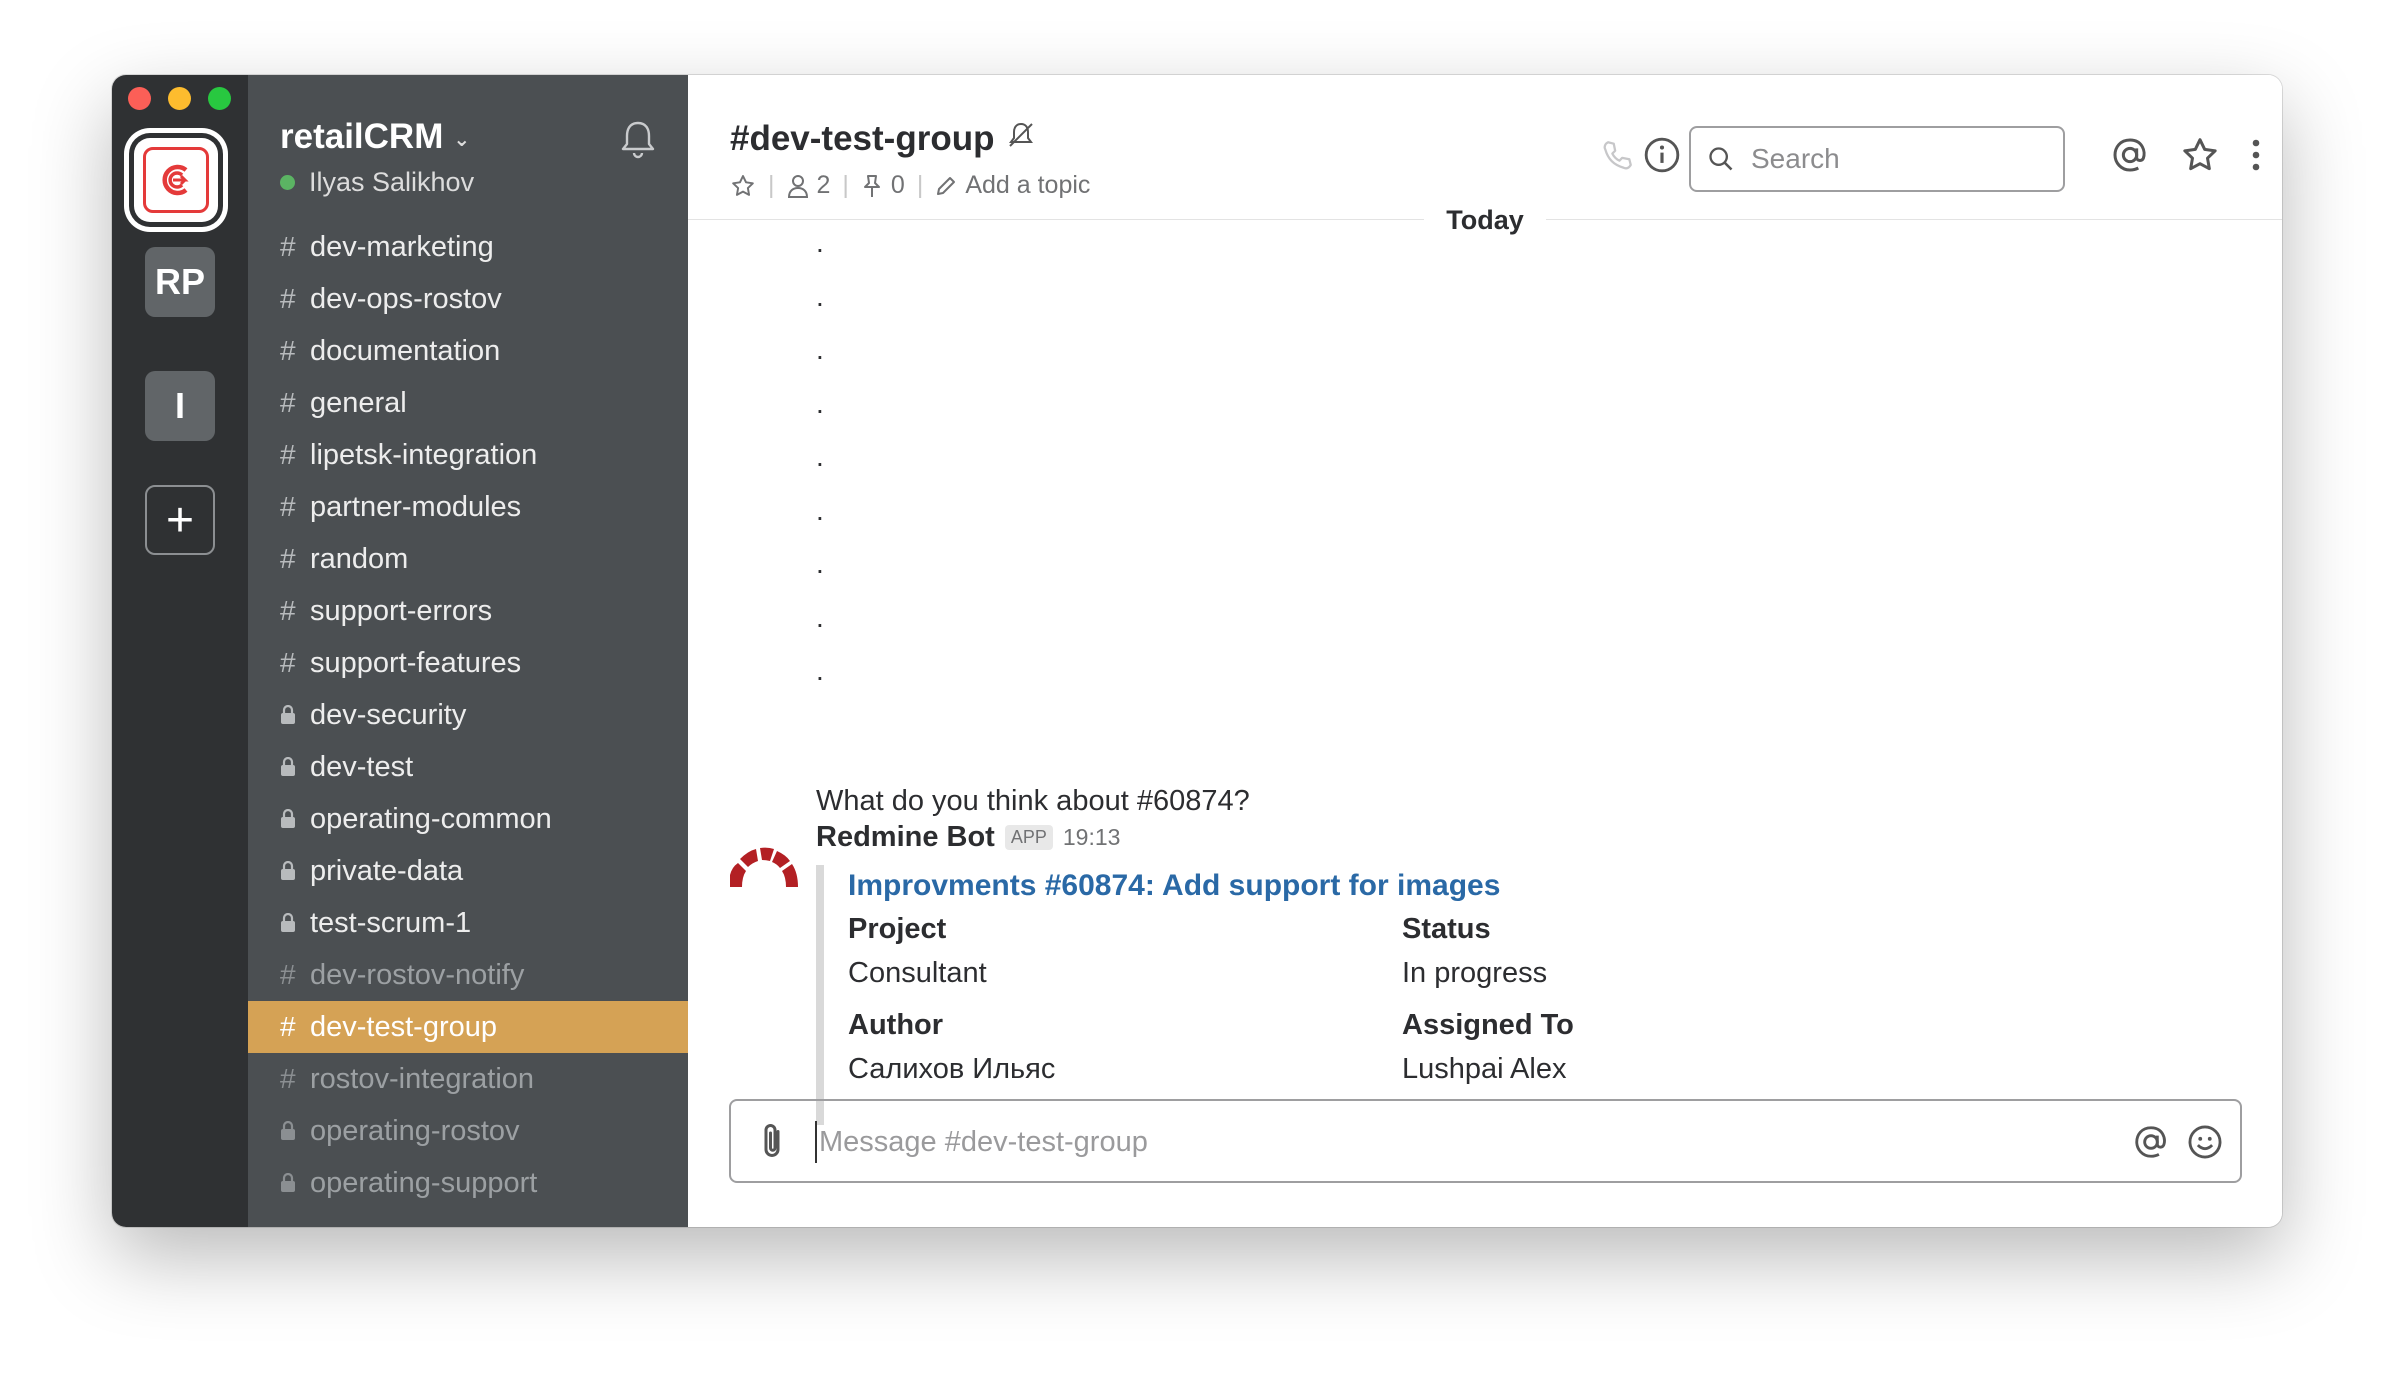  Describe the element at coordinates (2130, 155) in the screenshot. I see `mentions-icon` at that location.